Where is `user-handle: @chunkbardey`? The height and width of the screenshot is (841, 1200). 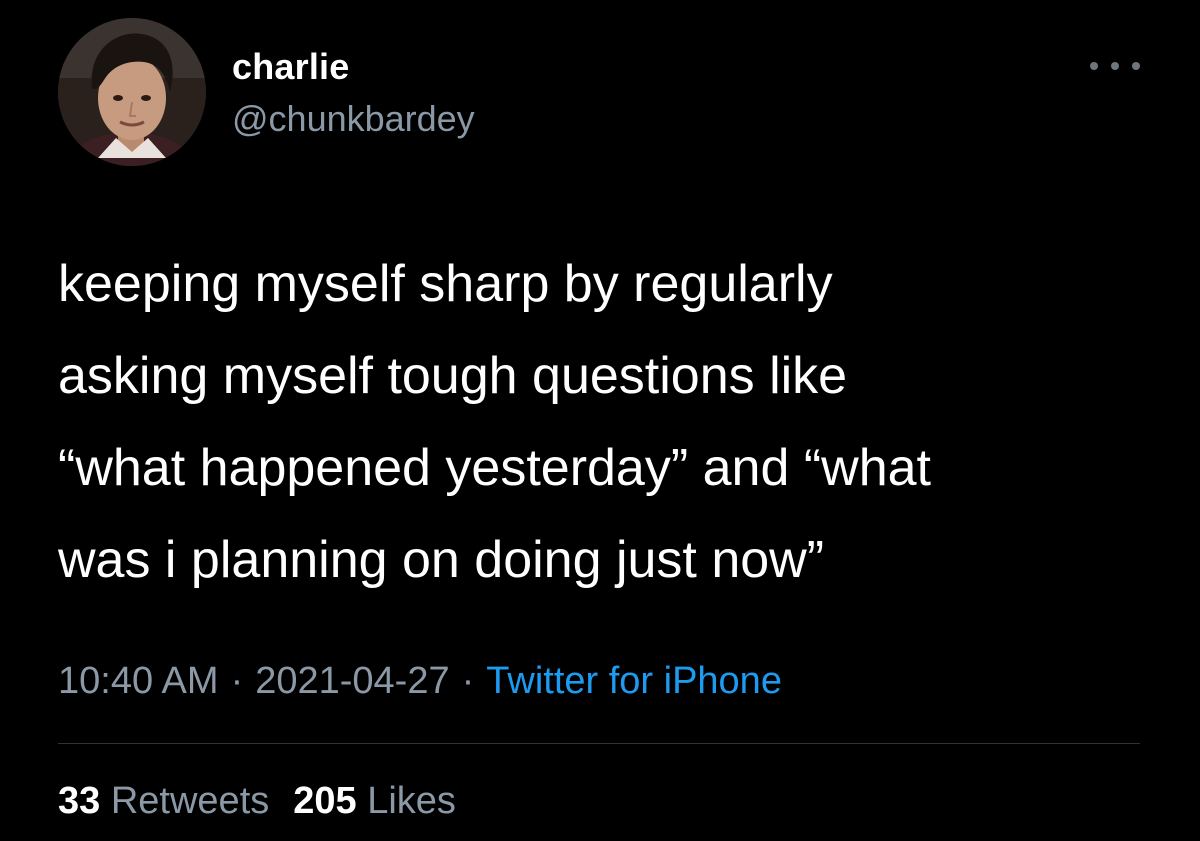 user-handle: @chunkbardey is located at coordinates (353, 119).